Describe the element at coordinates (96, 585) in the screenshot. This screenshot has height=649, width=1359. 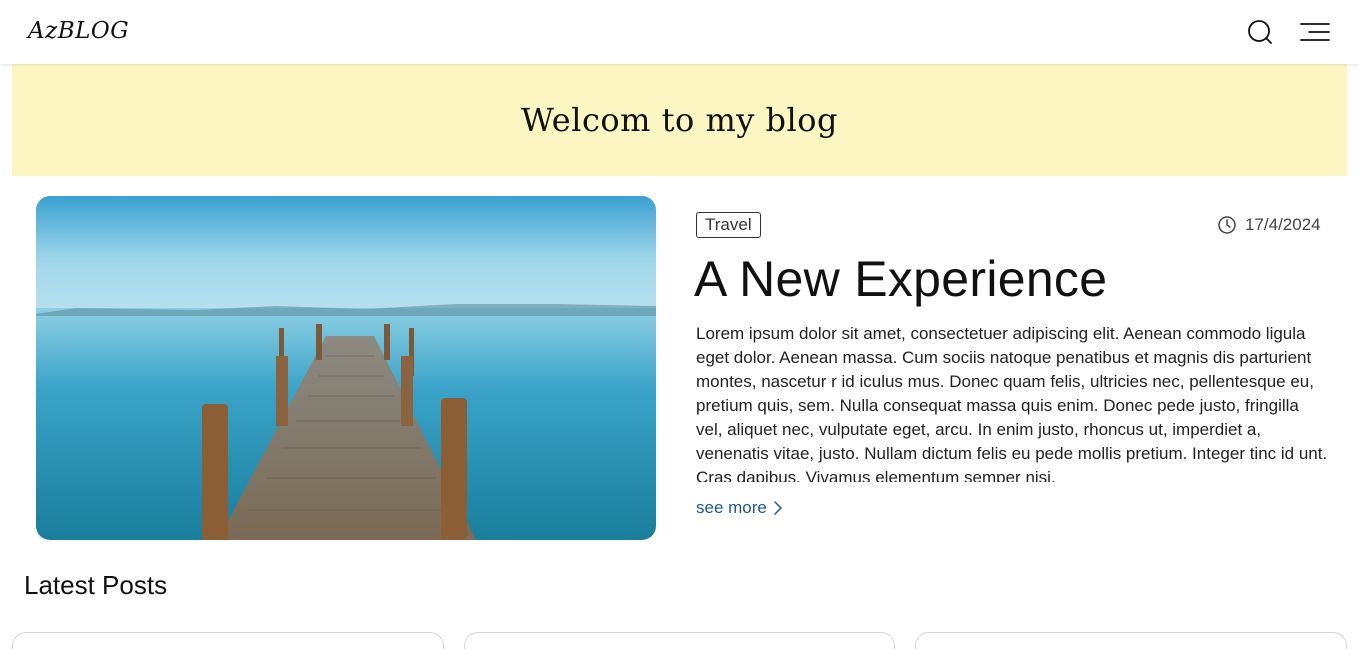
I see `latest-posts-heading: Latest Posts` at that location.